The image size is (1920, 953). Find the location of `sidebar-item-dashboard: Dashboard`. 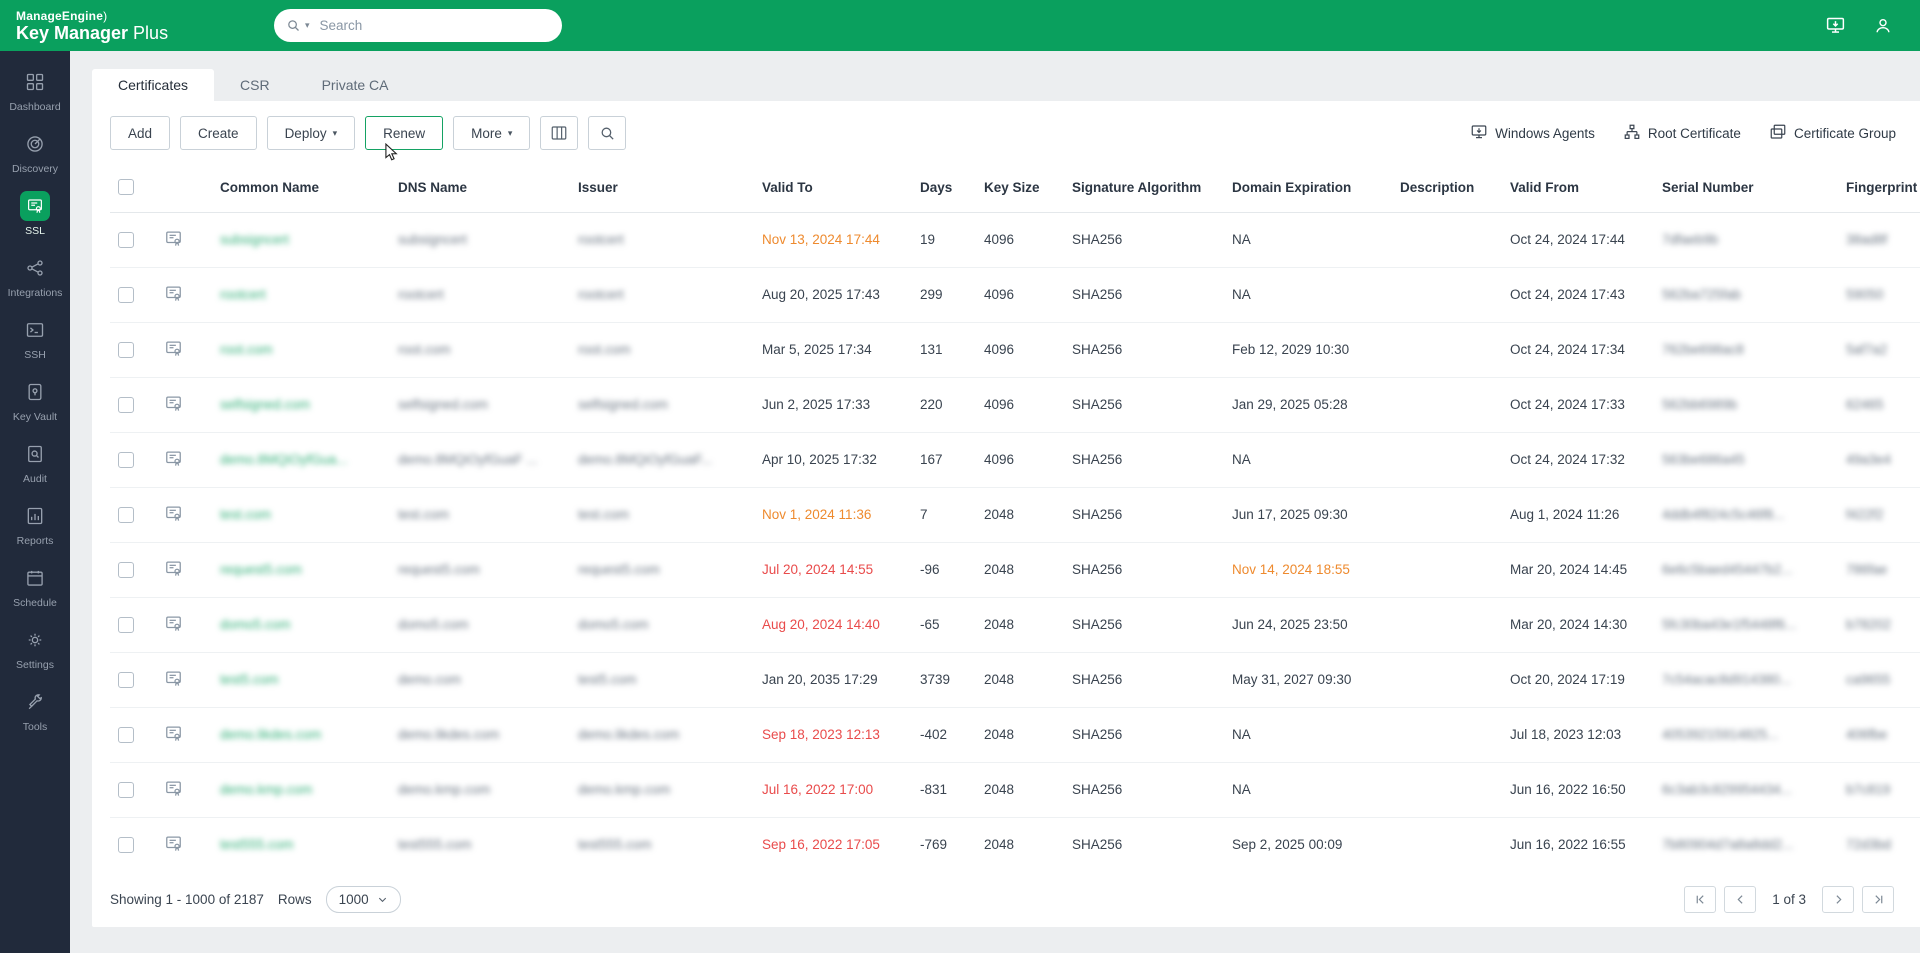

sidebar-item-dashboard: Dashboard is located at coordinates (35, 90).